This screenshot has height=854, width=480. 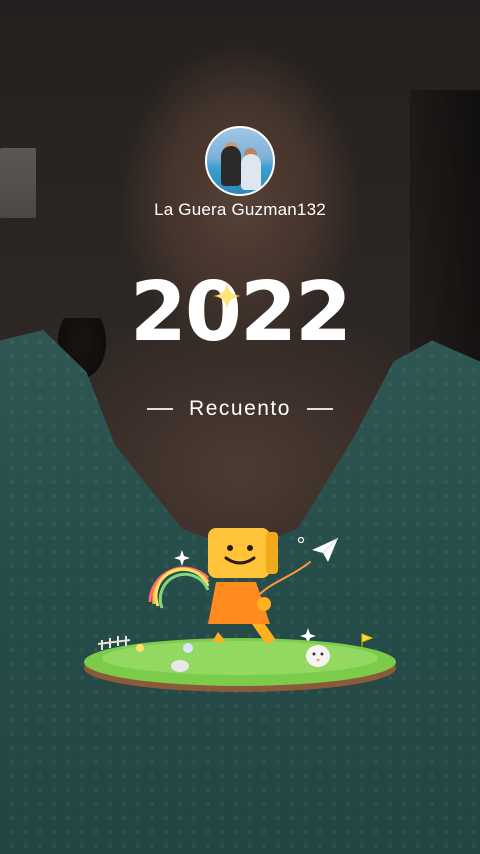 I want to click on dot-icon, so click(x=301, y=540).